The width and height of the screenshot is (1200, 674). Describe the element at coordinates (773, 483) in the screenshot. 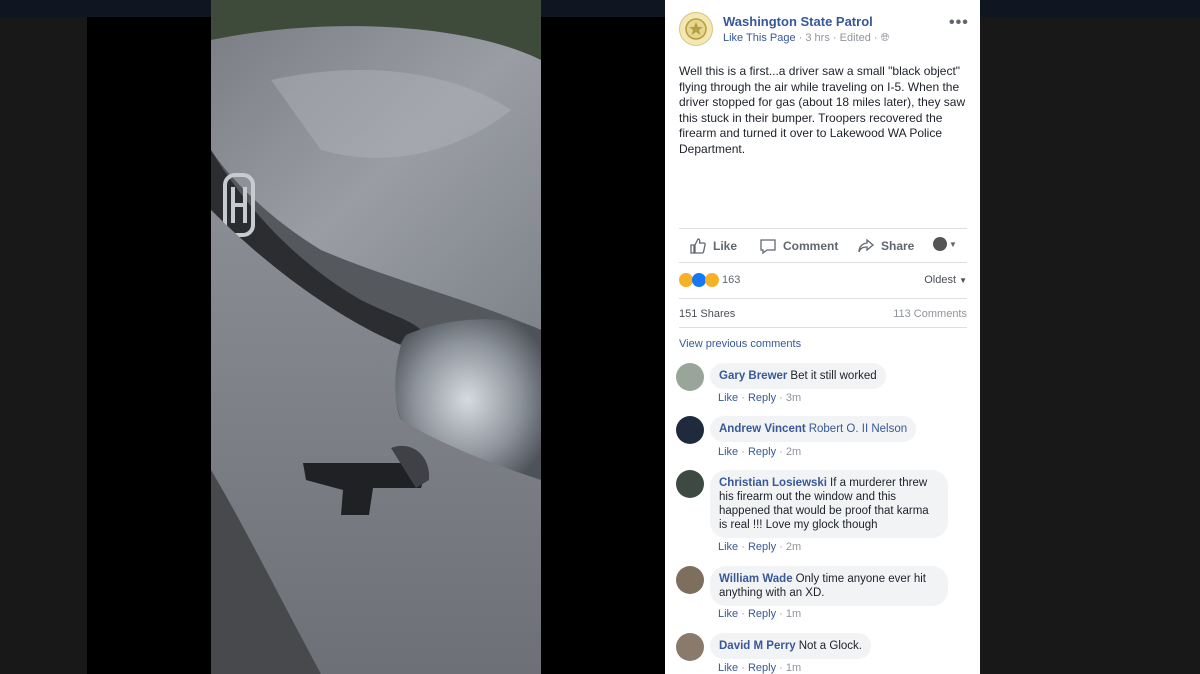

I see `comment-author: Christian Losiewski` at that location.